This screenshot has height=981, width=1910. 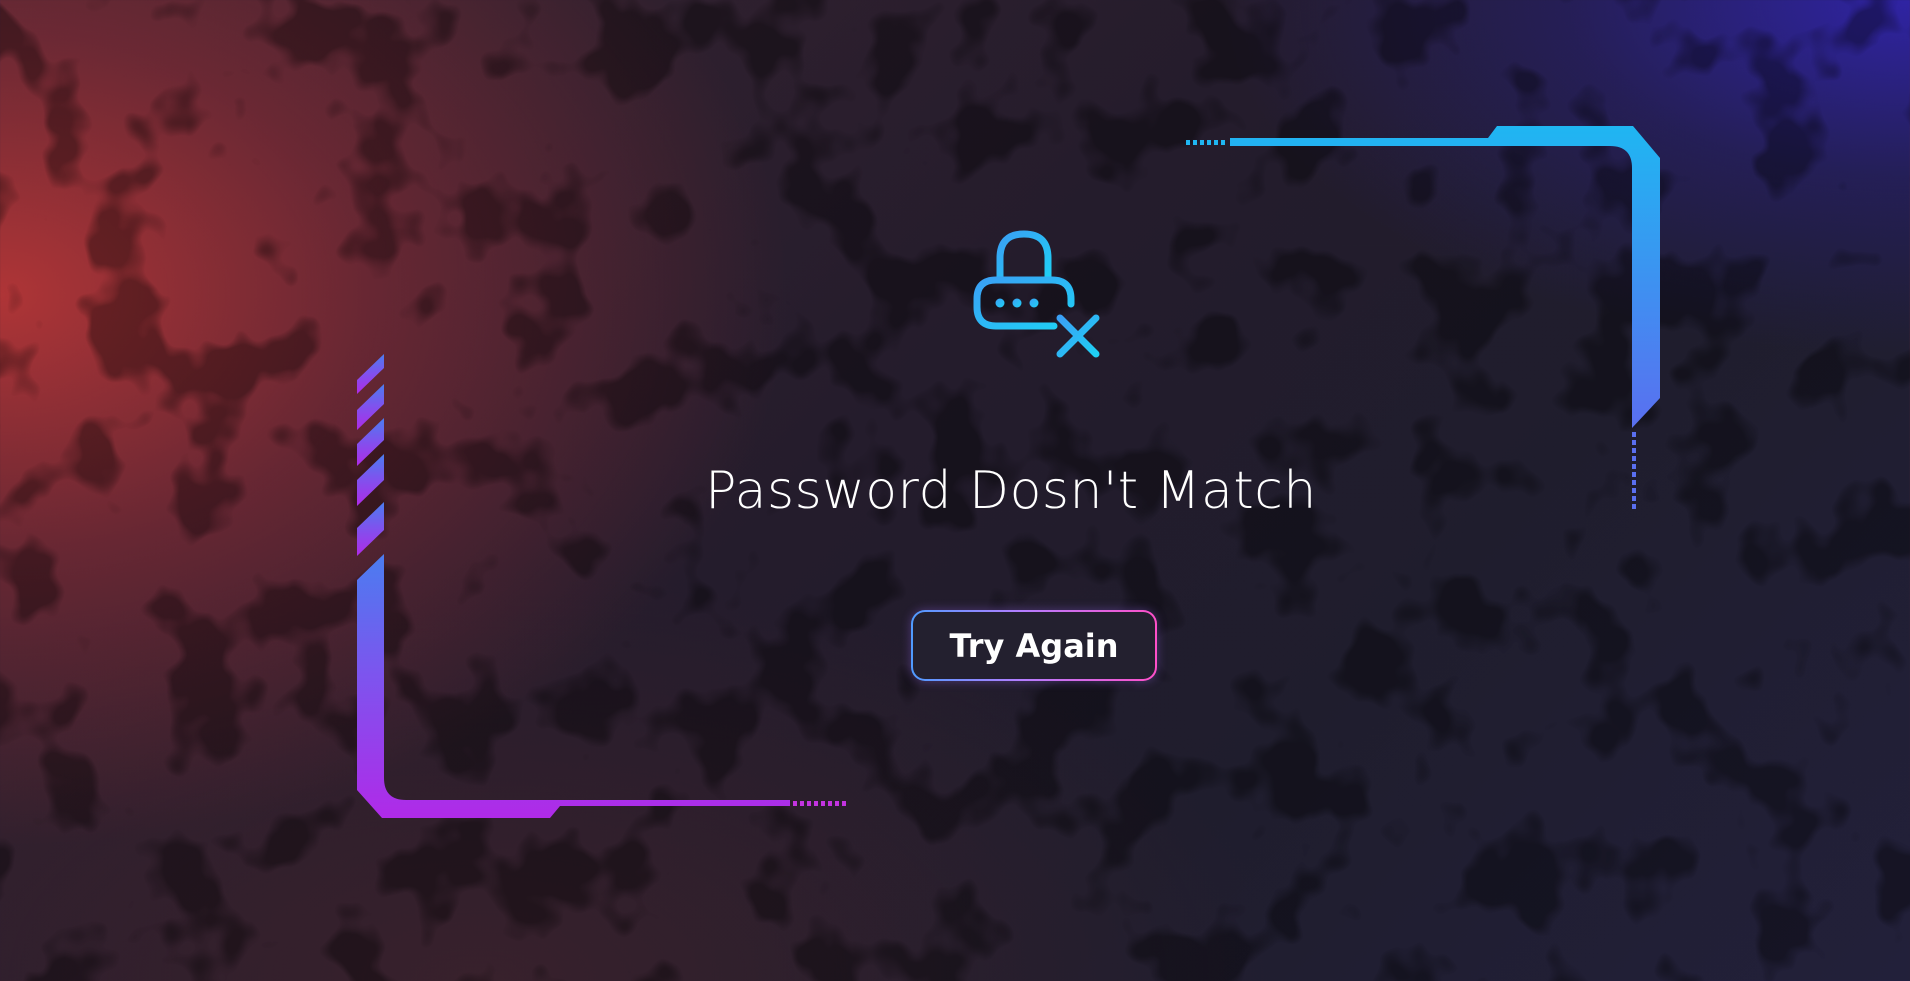 I want to click on try-again-button-border: Try Again, so click(x=1034, y=645).